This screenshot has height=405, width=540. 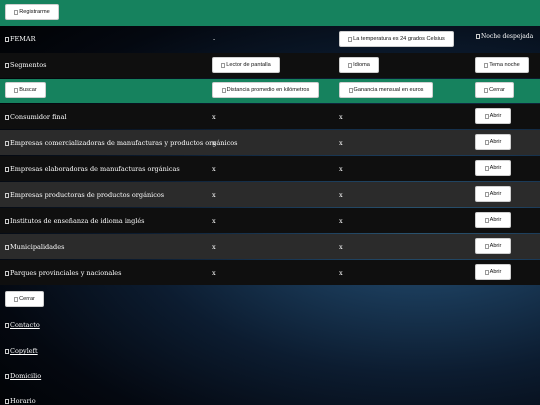 What do you see at coordinates (7, 325) in the screenshot?
I see `contact-image-icon` at bounding box center [7, 325].